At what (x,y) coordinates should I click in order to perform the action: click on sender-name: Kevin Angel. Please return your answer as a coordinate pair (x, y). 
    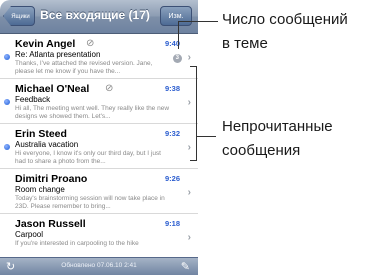
    Looking at the image, I should click on (45, 44).